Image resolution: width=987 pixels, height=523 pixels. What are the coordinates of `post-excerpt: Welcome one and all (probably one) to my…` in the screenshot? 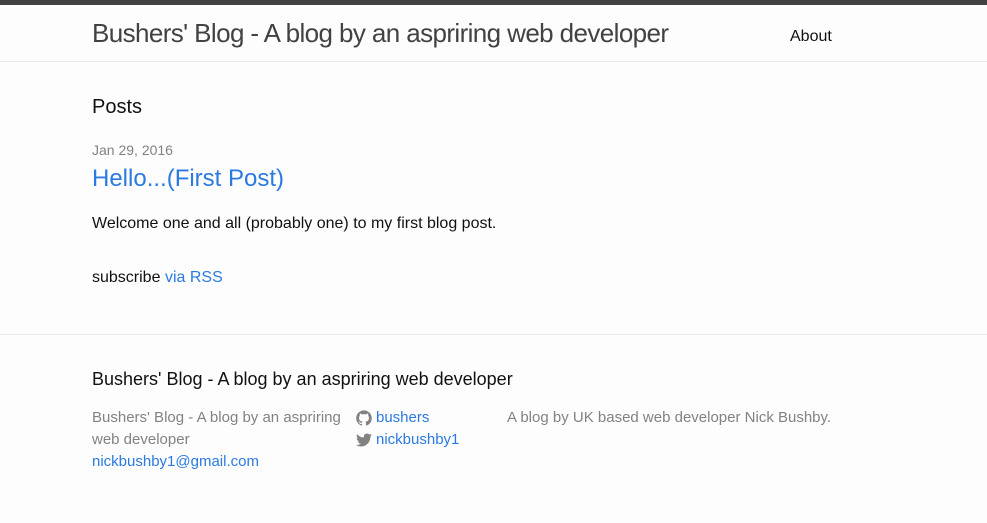 It's located at (294, 223).